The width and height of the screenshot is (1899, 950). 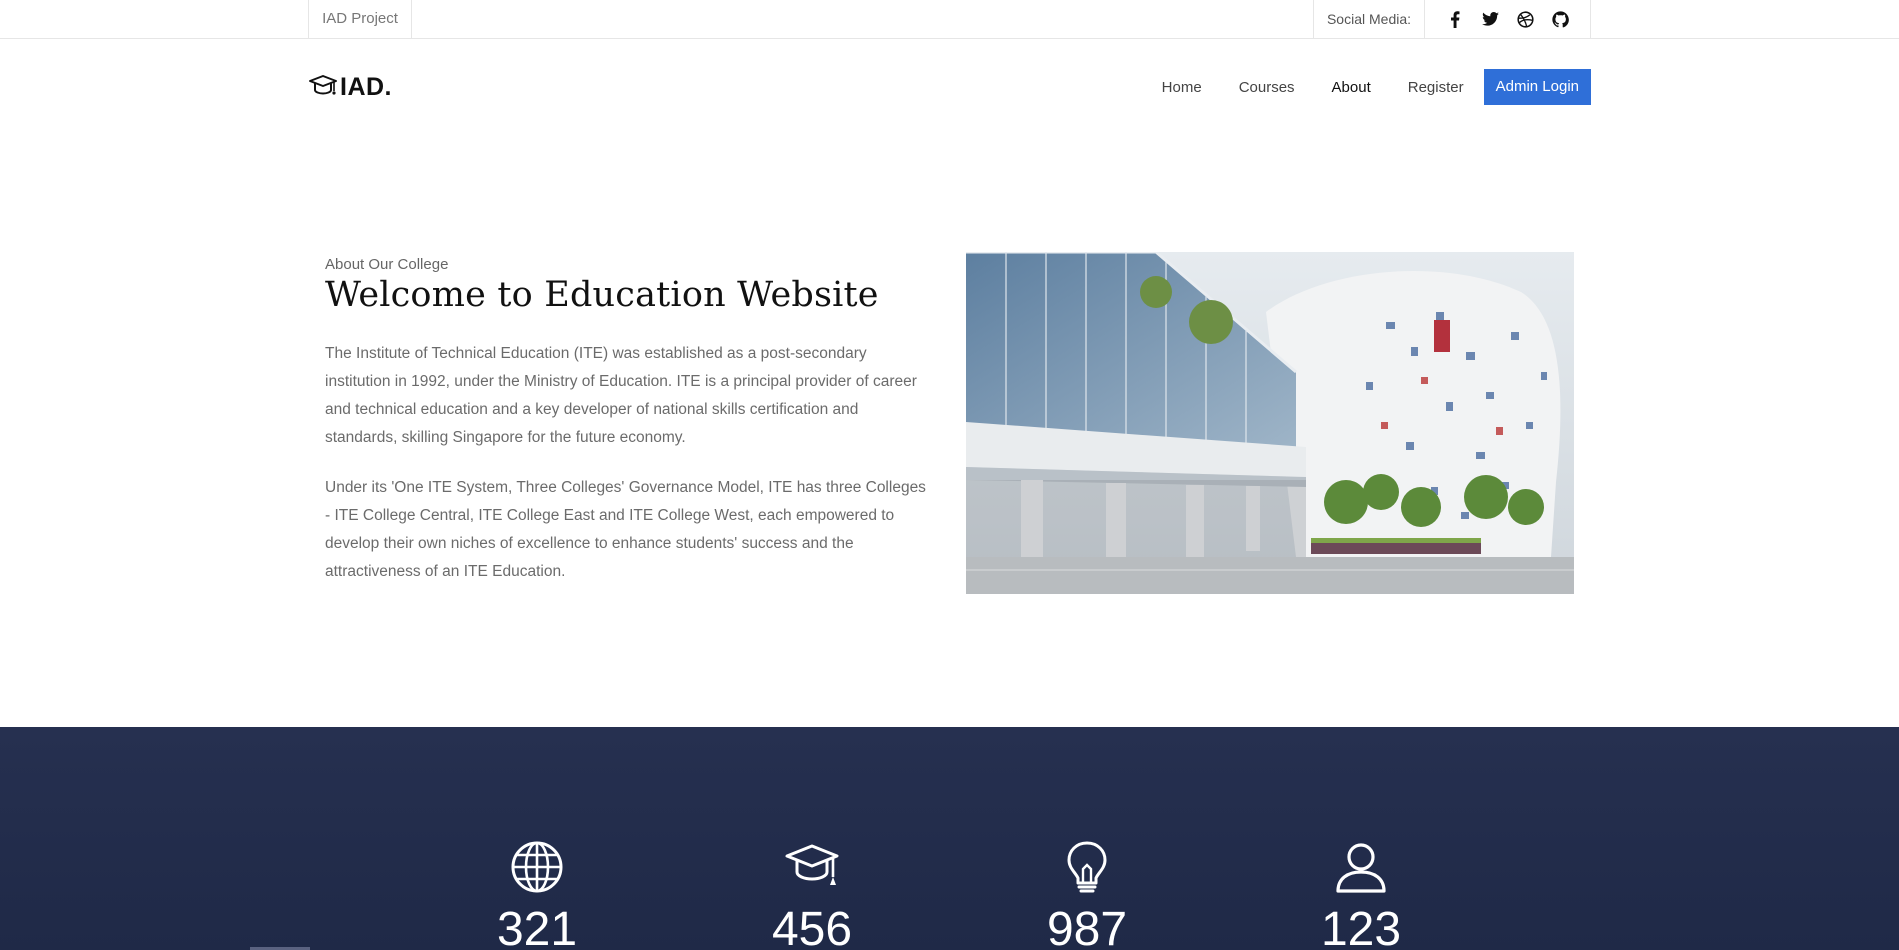 I want to click on nav-register: Register, so click(x=1436, y=87).